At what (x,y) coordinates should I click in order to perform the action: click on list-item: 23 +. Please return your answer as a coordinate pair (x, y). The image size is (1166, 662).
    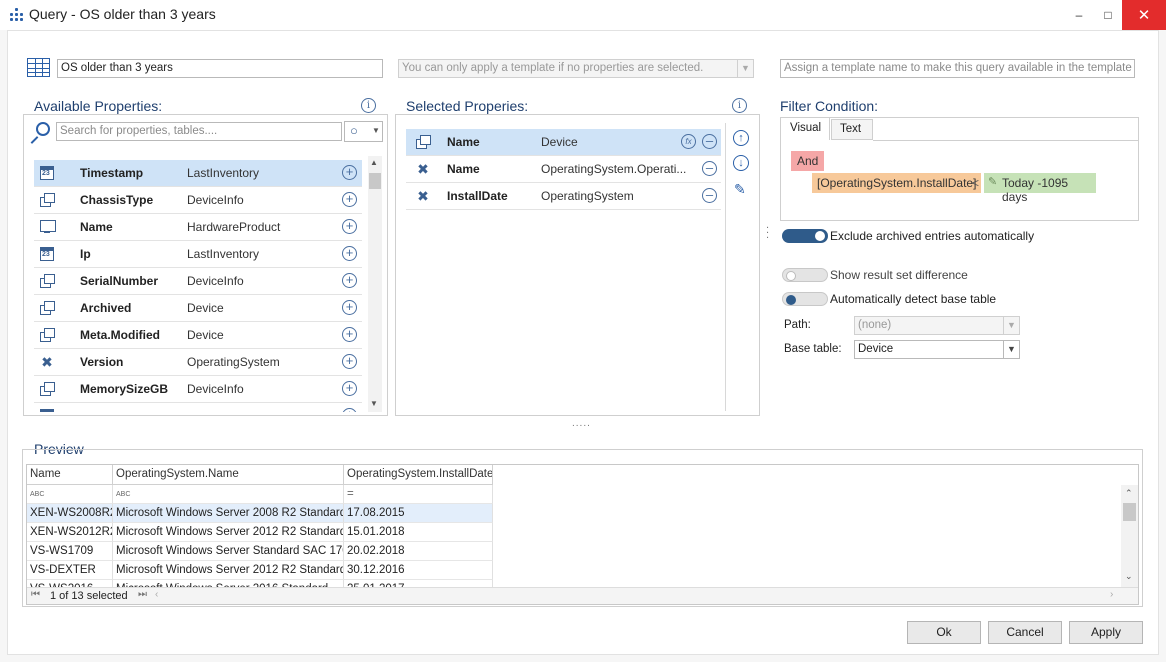
    Looking at the image, I should click on (198, 407).